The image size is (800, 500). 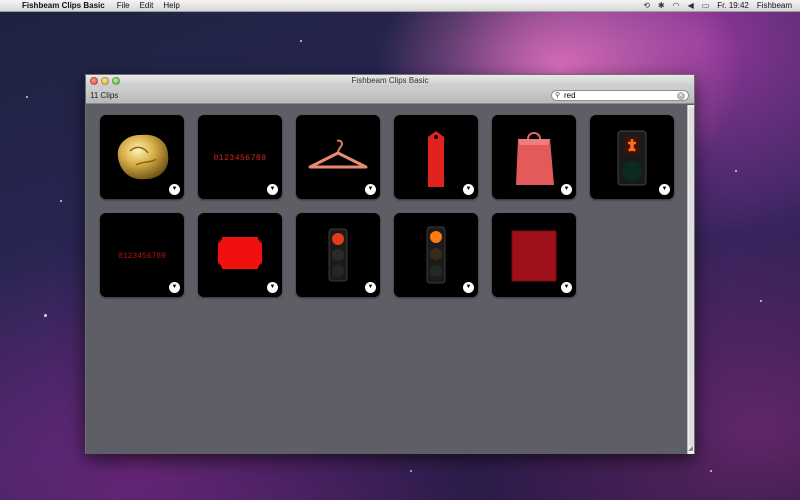 I want to click on wifi-icon: ◠, so click(x=676, y=5).